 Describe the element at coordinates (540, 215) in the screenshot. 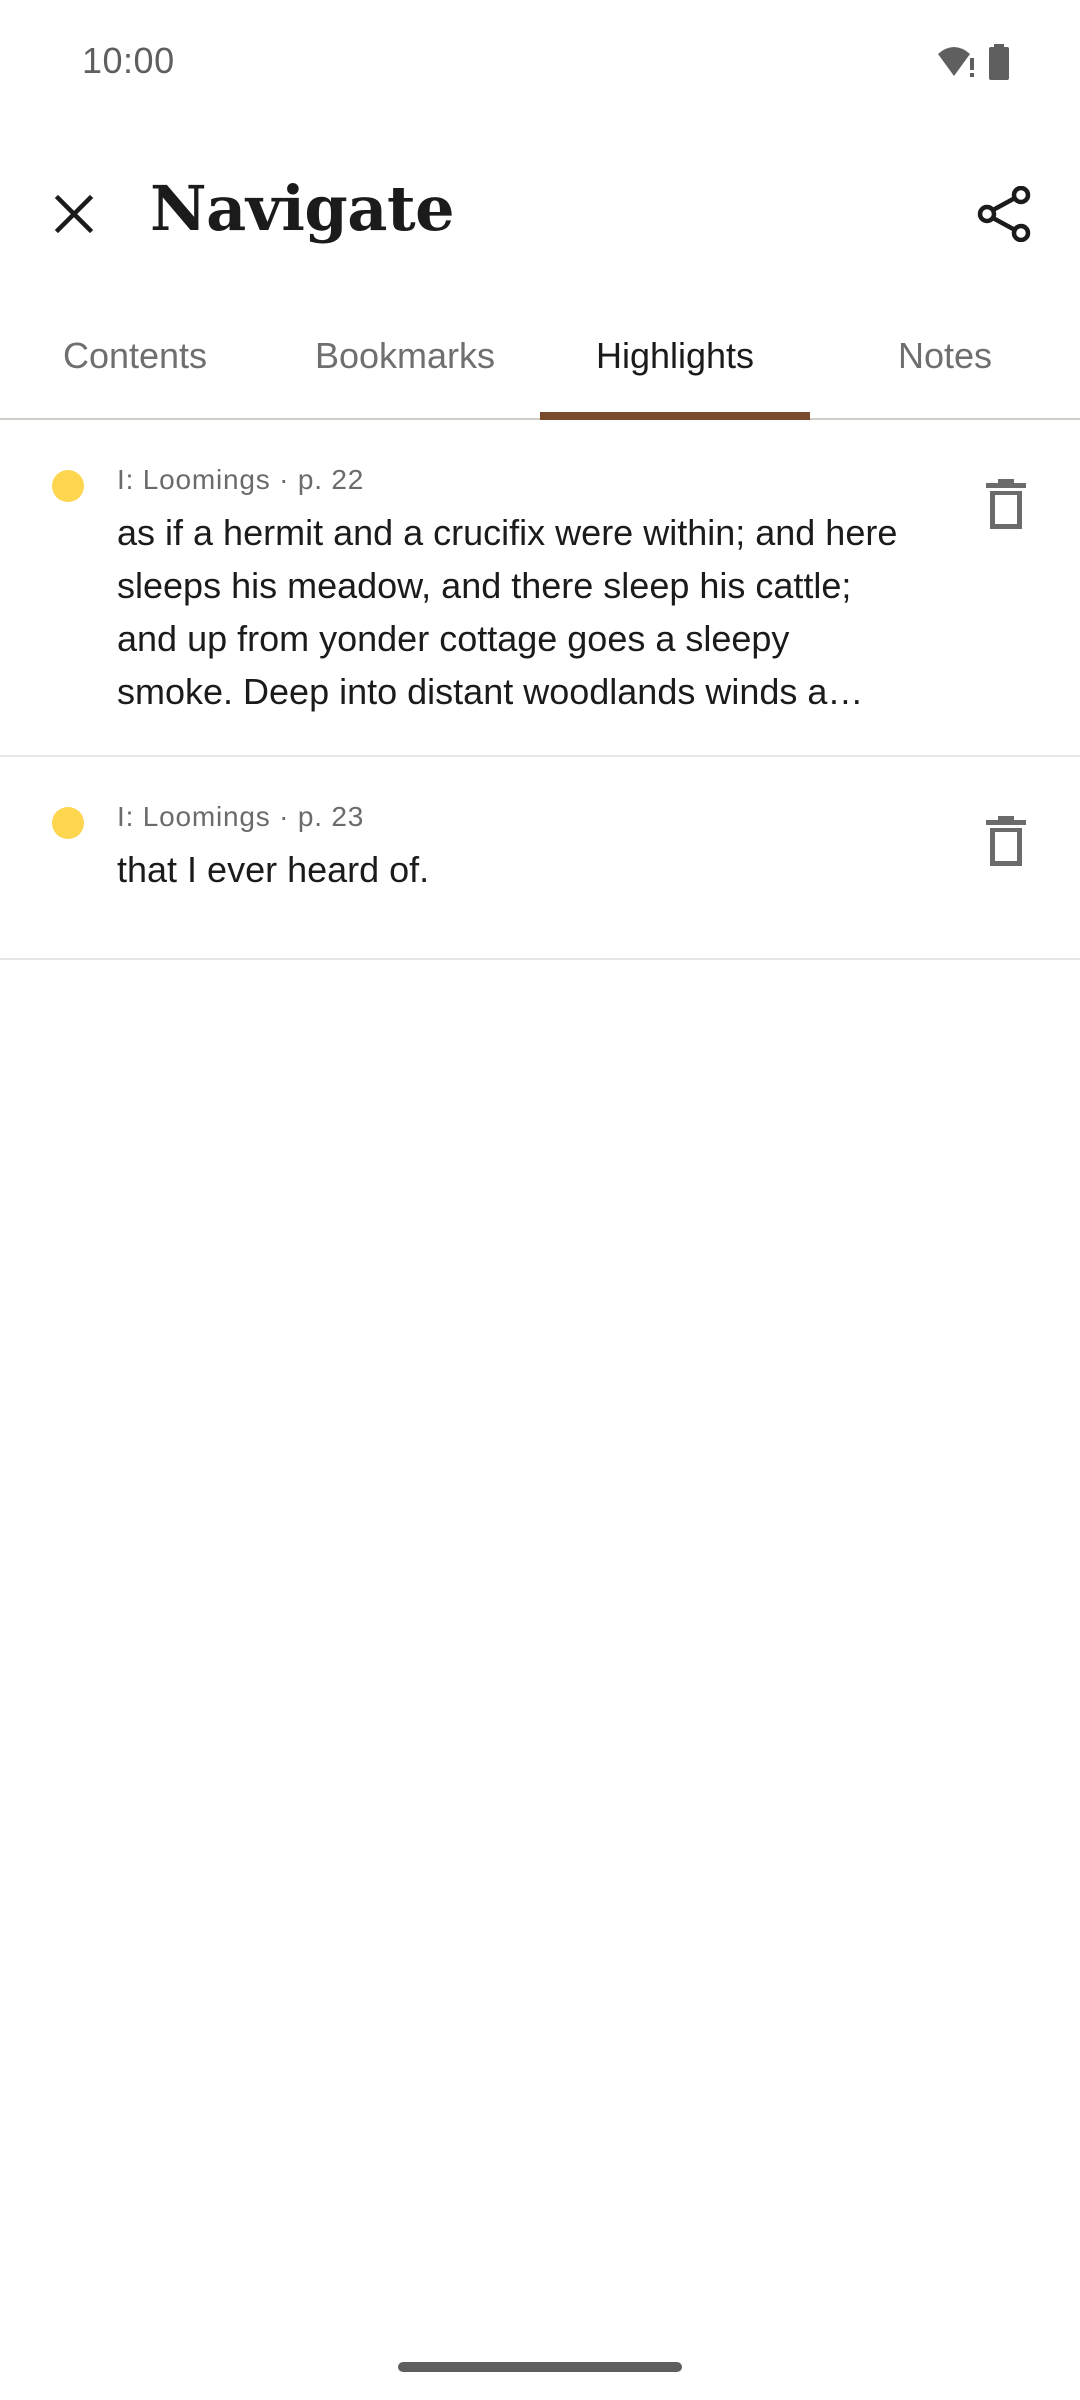

I see `app-bar: Navigate` at that location.